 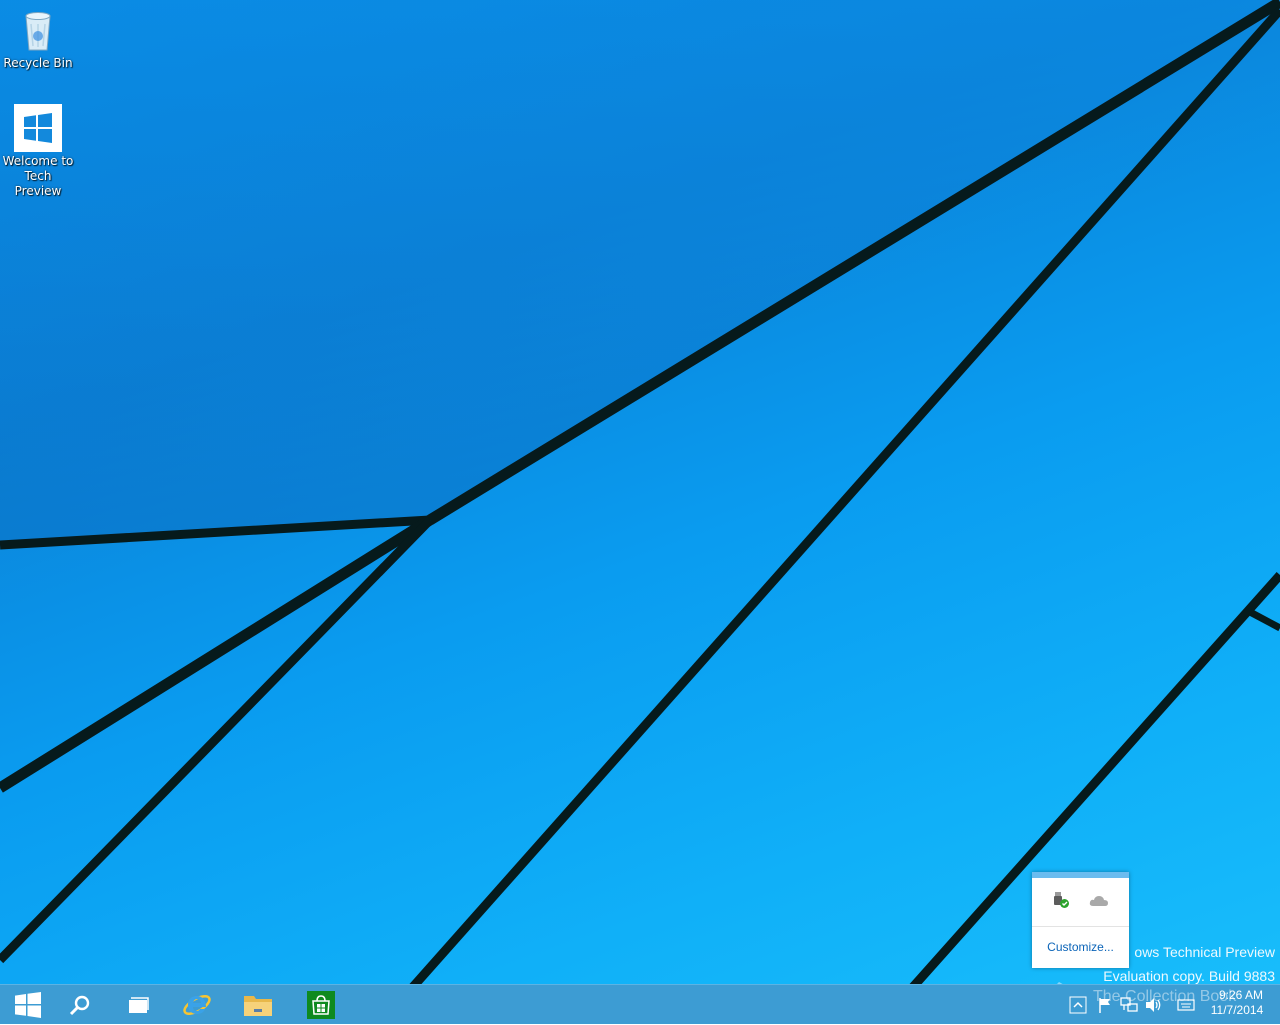 I want to click on internet-explorer-button, so click(x=197, y=1005).